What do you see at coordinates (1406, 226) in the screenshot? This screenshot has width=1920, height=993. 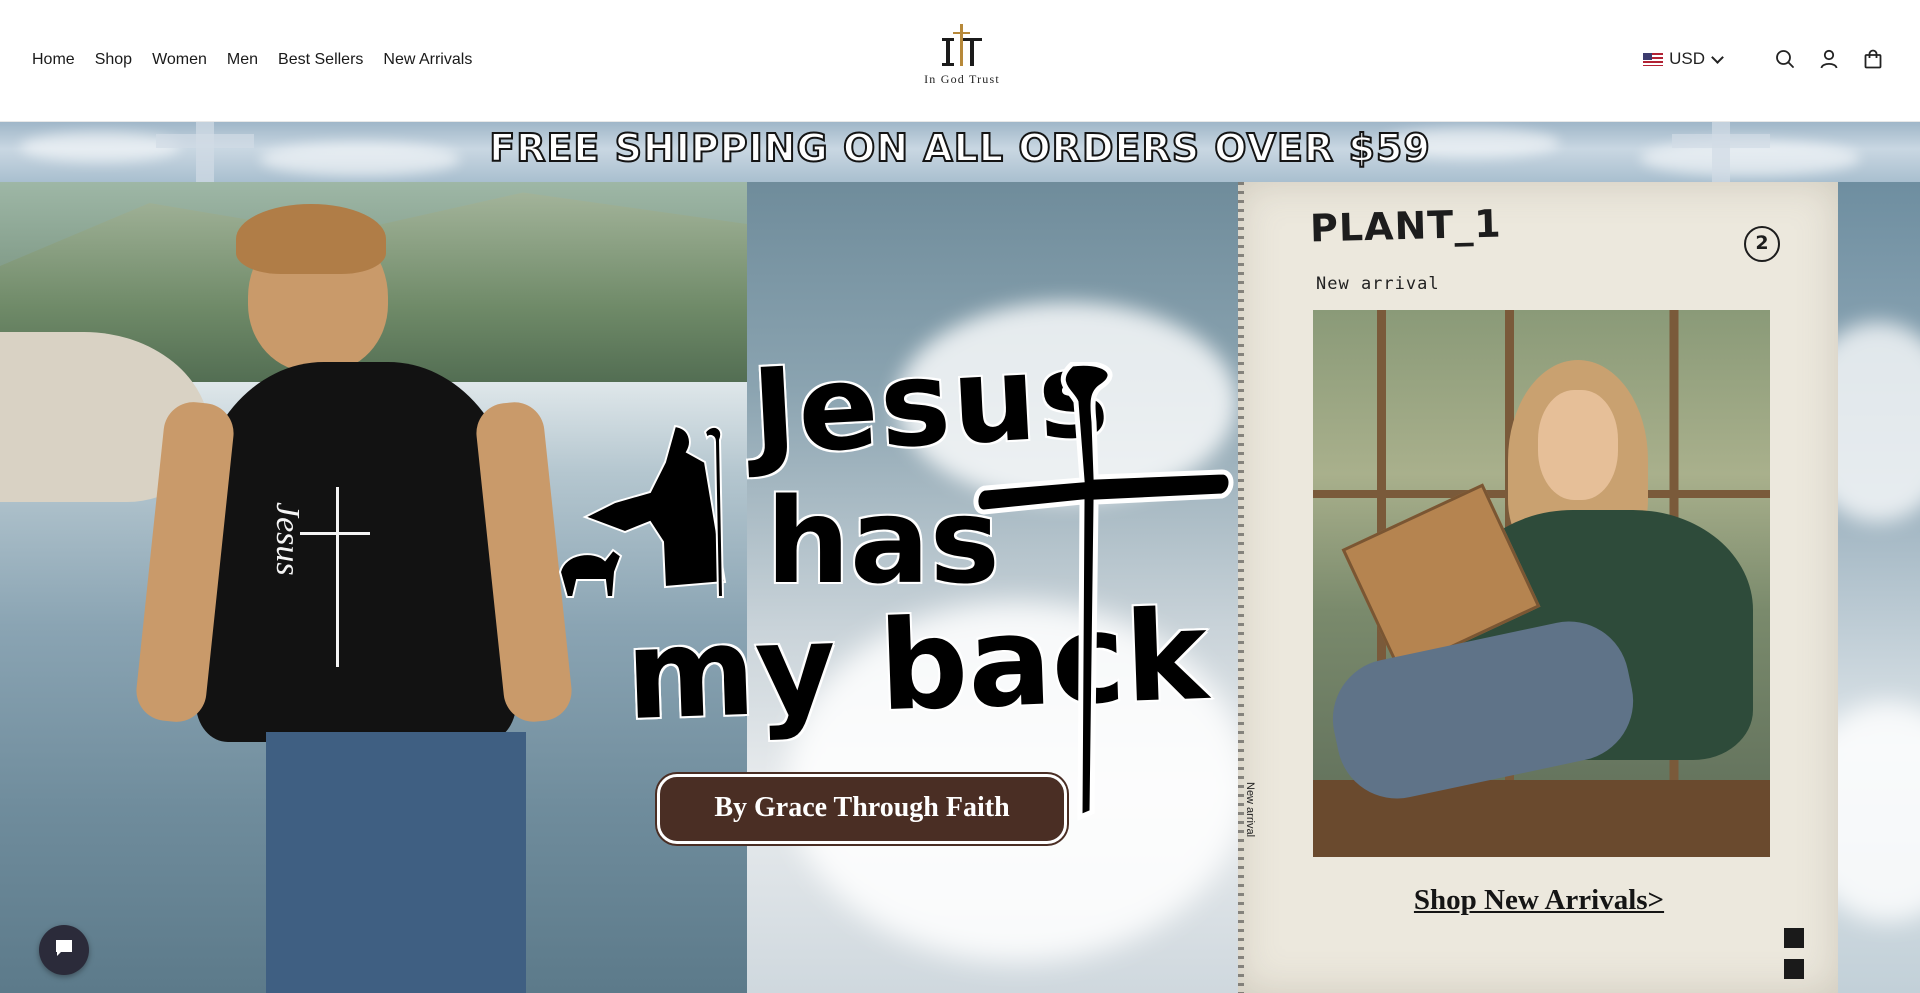 I see `feature-title: PLANT_1` at bounding box center [1406, 226].